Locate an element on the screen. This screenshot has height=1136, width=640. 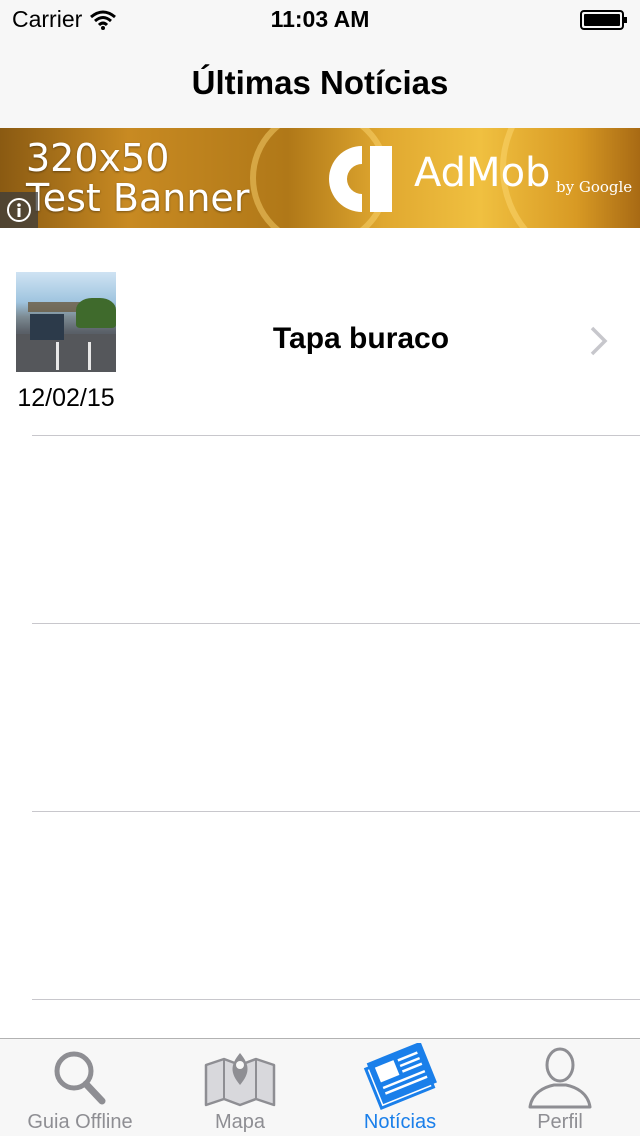
person-icon is located at coordinates (560, 1078).